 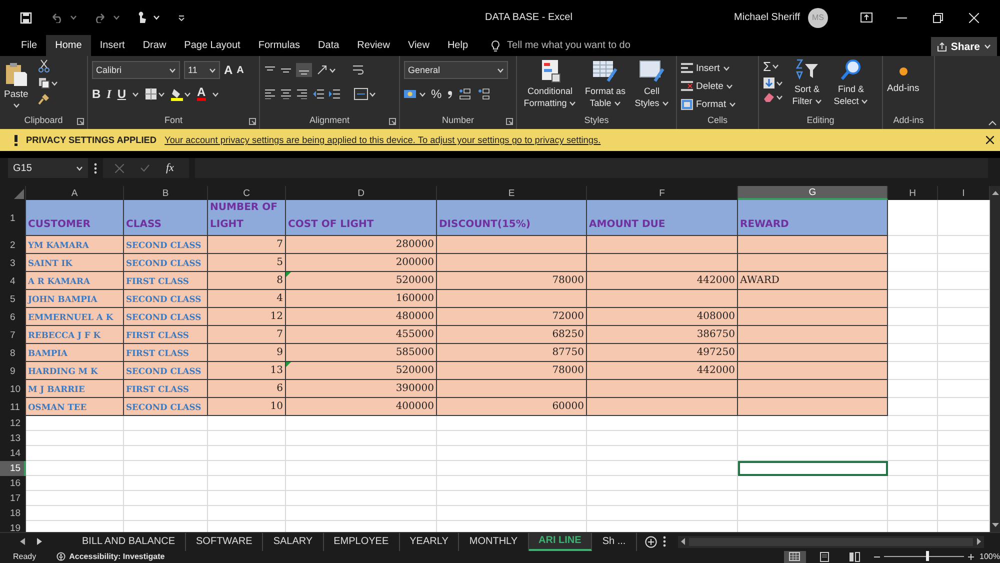 I want to click on grow-font-button: A, so click(x=228, y=70).